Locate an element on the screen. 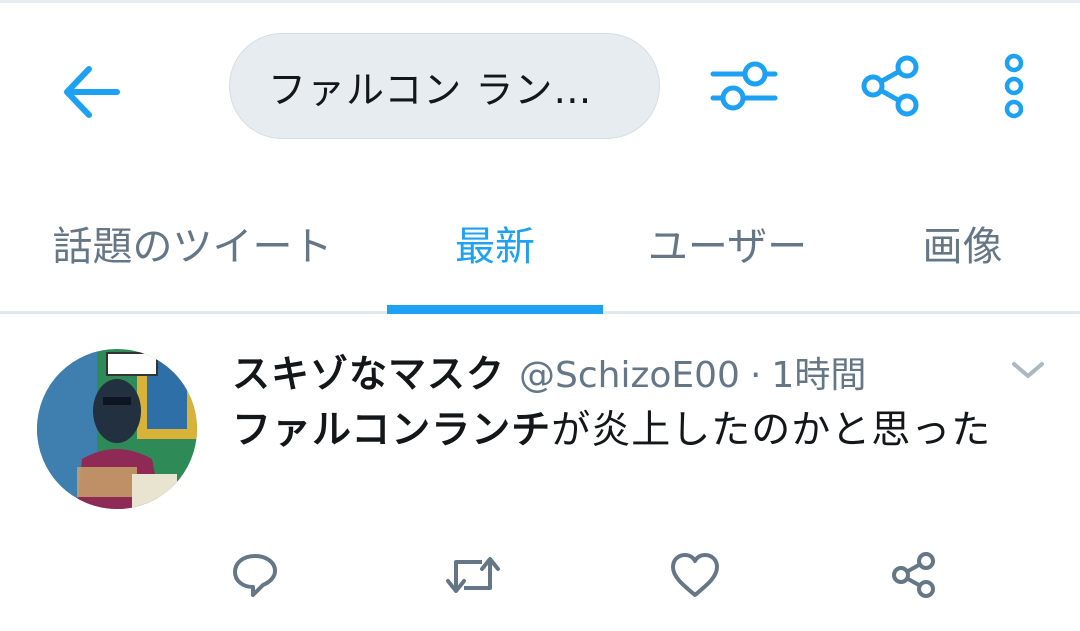 The image size is (1080, 631). more-vertical-icon is located at coordinates (1014, 86).